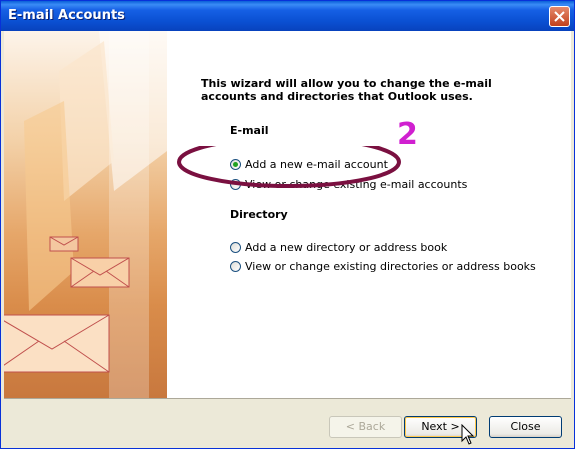 The width and height of the screenshot is (575, 449). I want to click on title-bar: E-mail Accounts, so click(287, 16).